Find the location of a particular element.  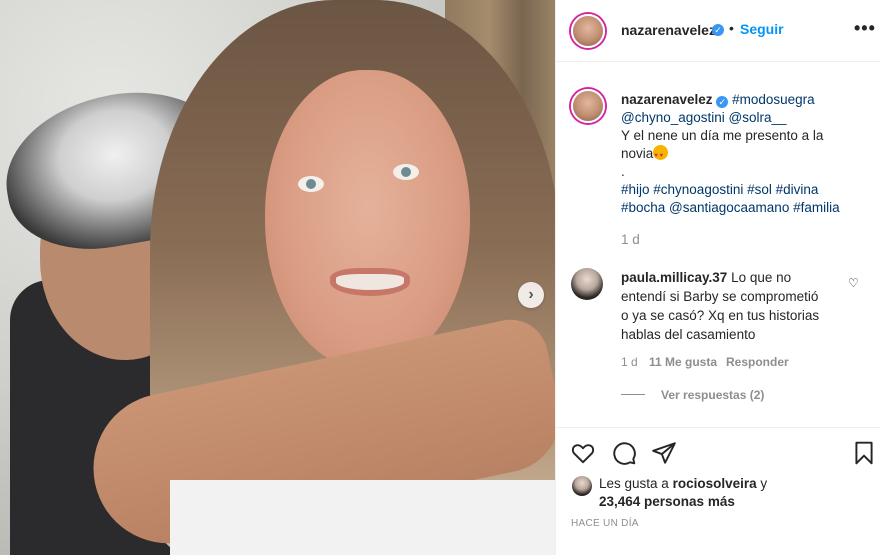

commenter-username: paula.millicay.37 is located at coordinates (674, 277).